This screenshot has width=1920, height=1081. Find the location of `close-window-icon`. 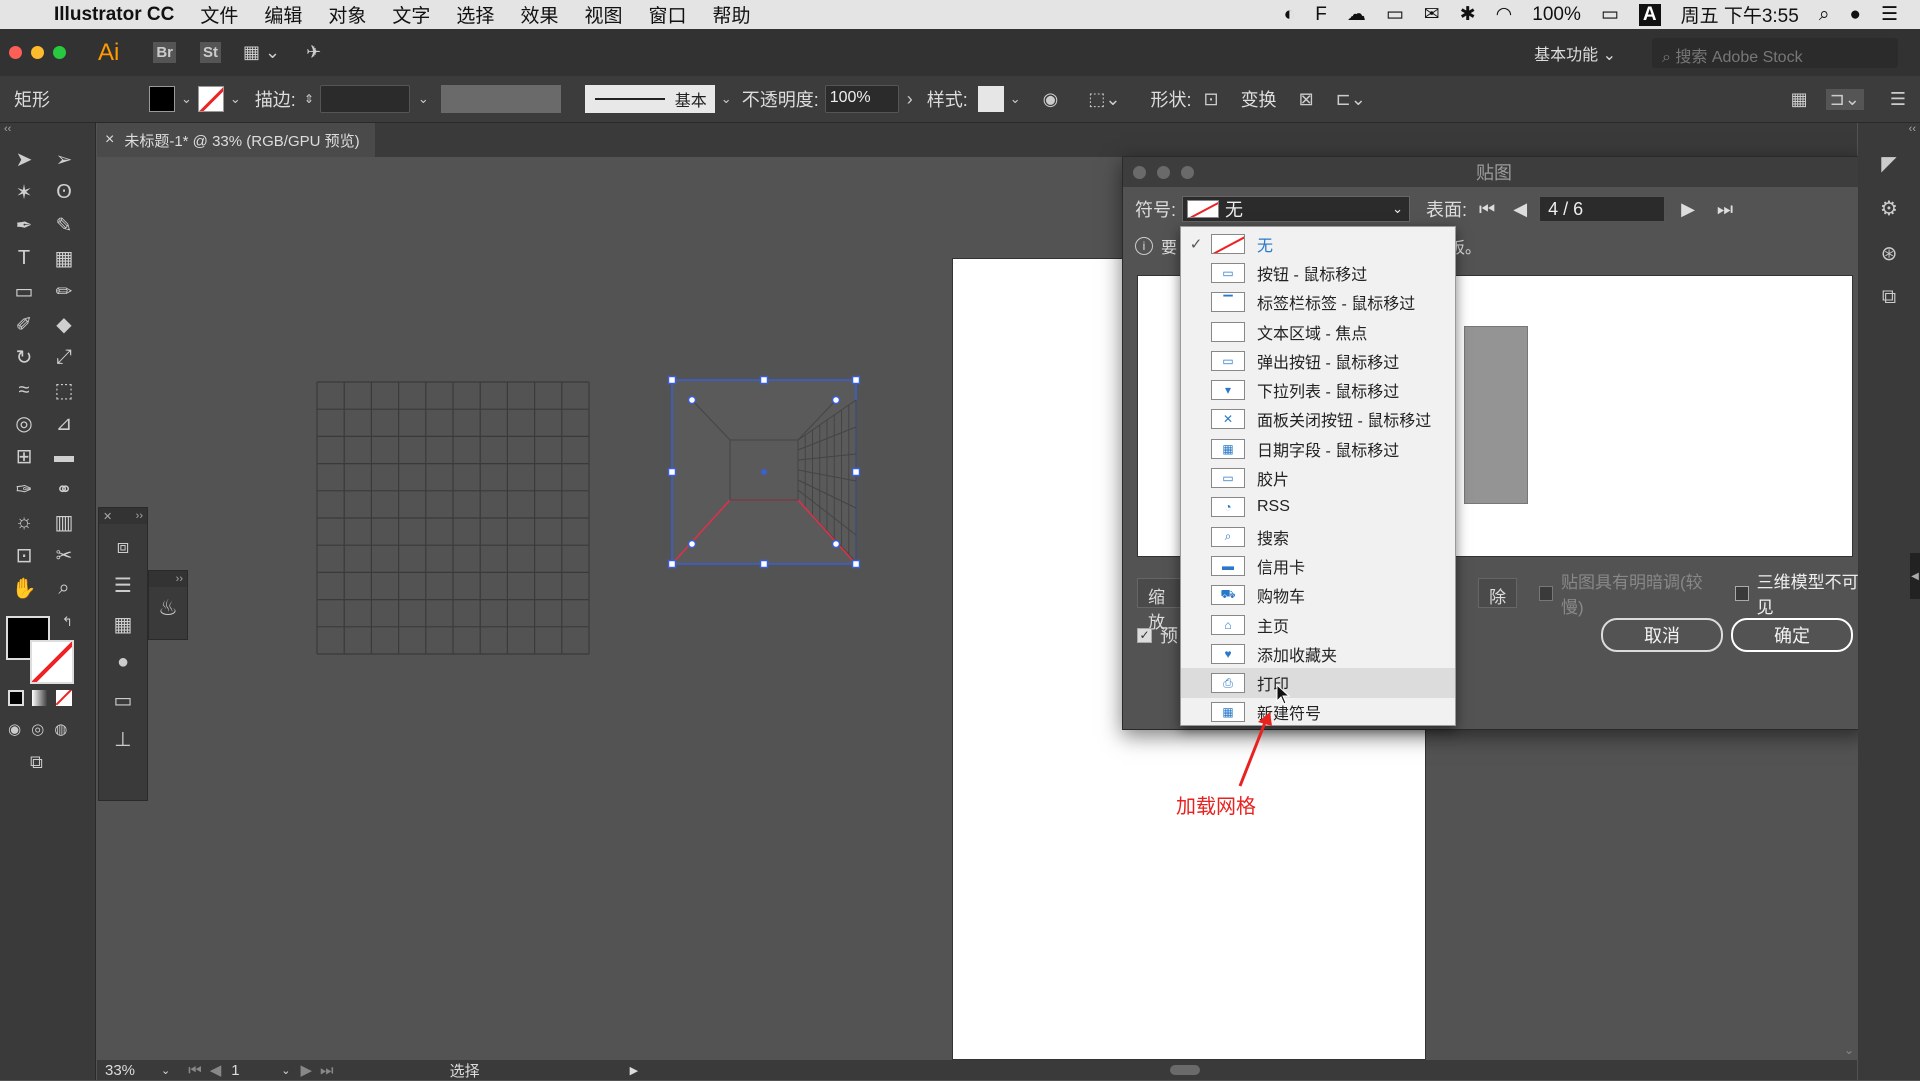

close-window-icon is located at coordinates (15, 52).